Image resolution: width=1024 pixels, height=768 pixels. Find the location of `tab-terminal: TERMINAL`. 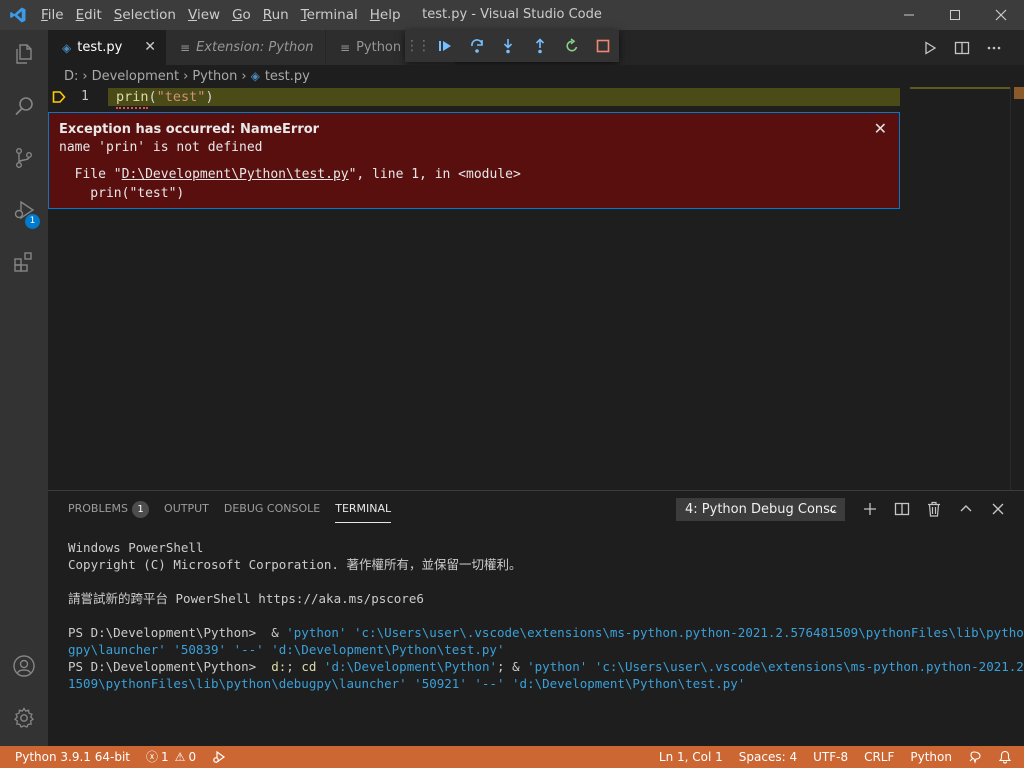

tab-terminal: TERMINAL is located at coordinates (363, 509).